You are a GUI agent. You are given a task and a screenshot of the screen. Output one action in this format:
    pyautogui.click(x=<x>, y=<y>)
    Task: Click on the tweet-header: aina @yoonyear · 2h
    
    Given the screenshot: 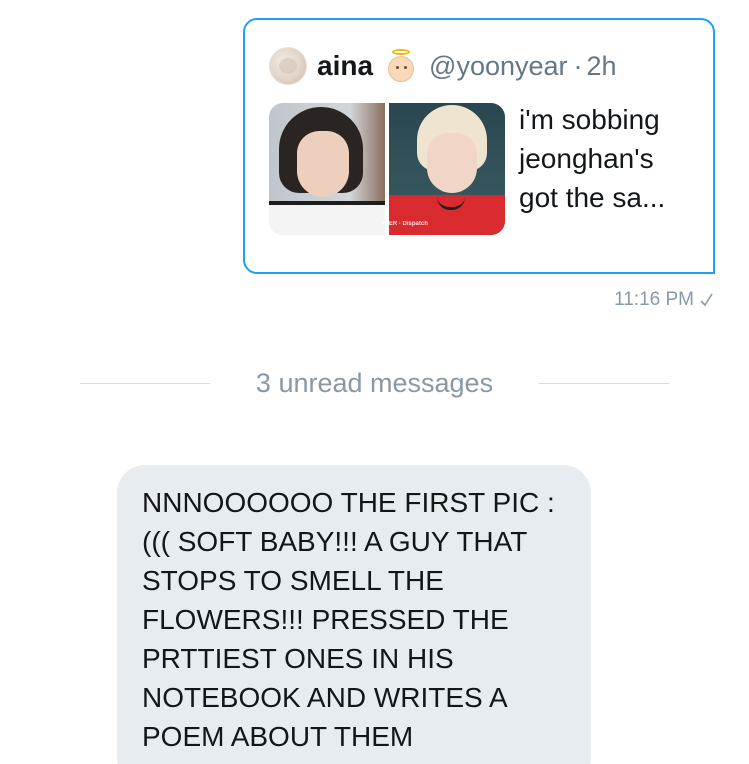 What is the action you would take?
    pyautogui.click(x=443, y=66)
    